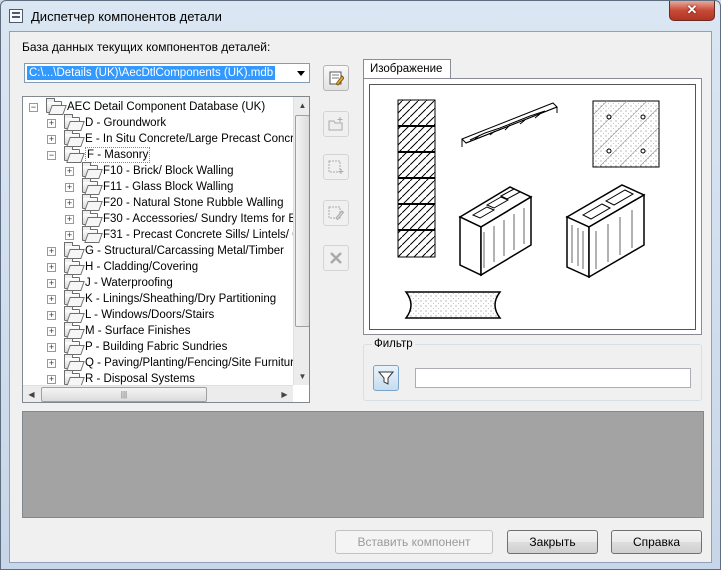 Image resolution: width=721 pixels, height=570 pixels. What do you see at coordinates (158, 154) in the screenshot?
I see `tree-item: − F - Masonry` at bounding box center [158, 154].